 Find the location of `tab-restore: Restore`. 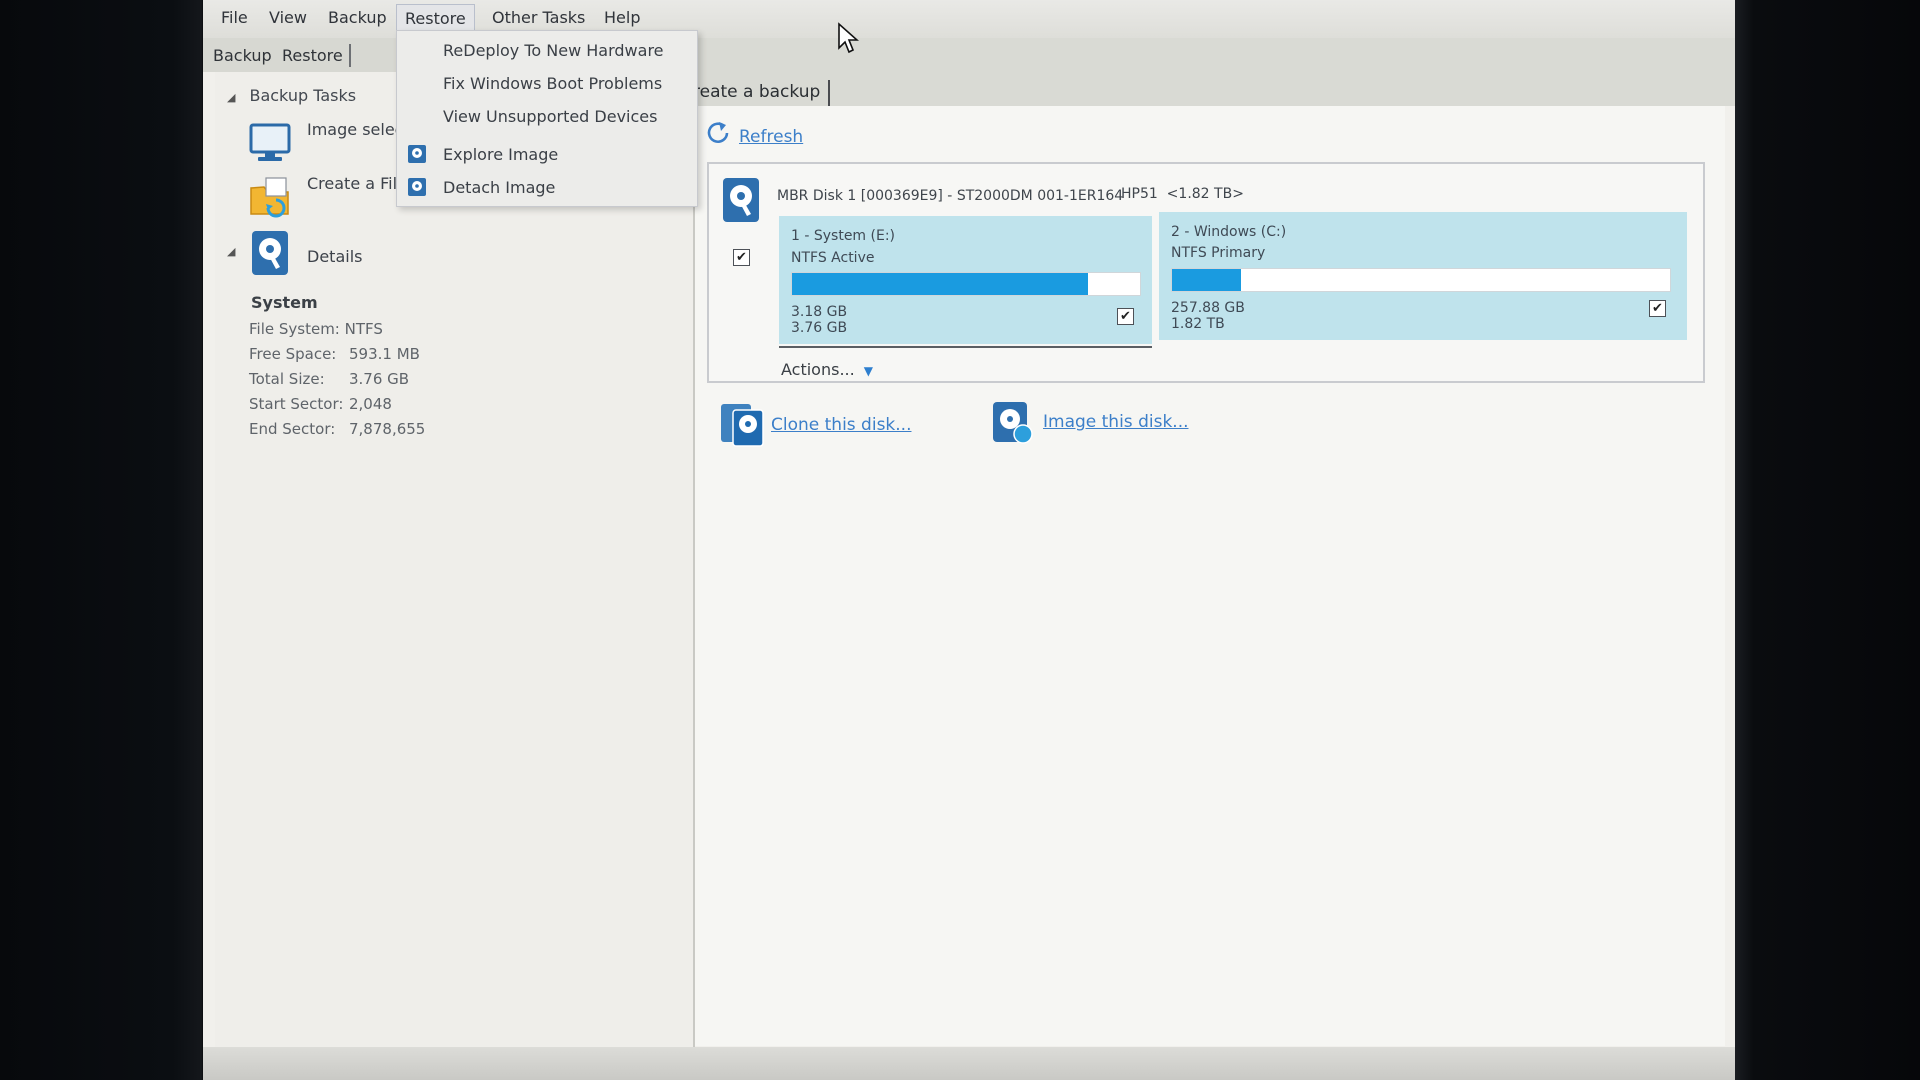

tab-restore: Restore is located at coordinates (313, 55).